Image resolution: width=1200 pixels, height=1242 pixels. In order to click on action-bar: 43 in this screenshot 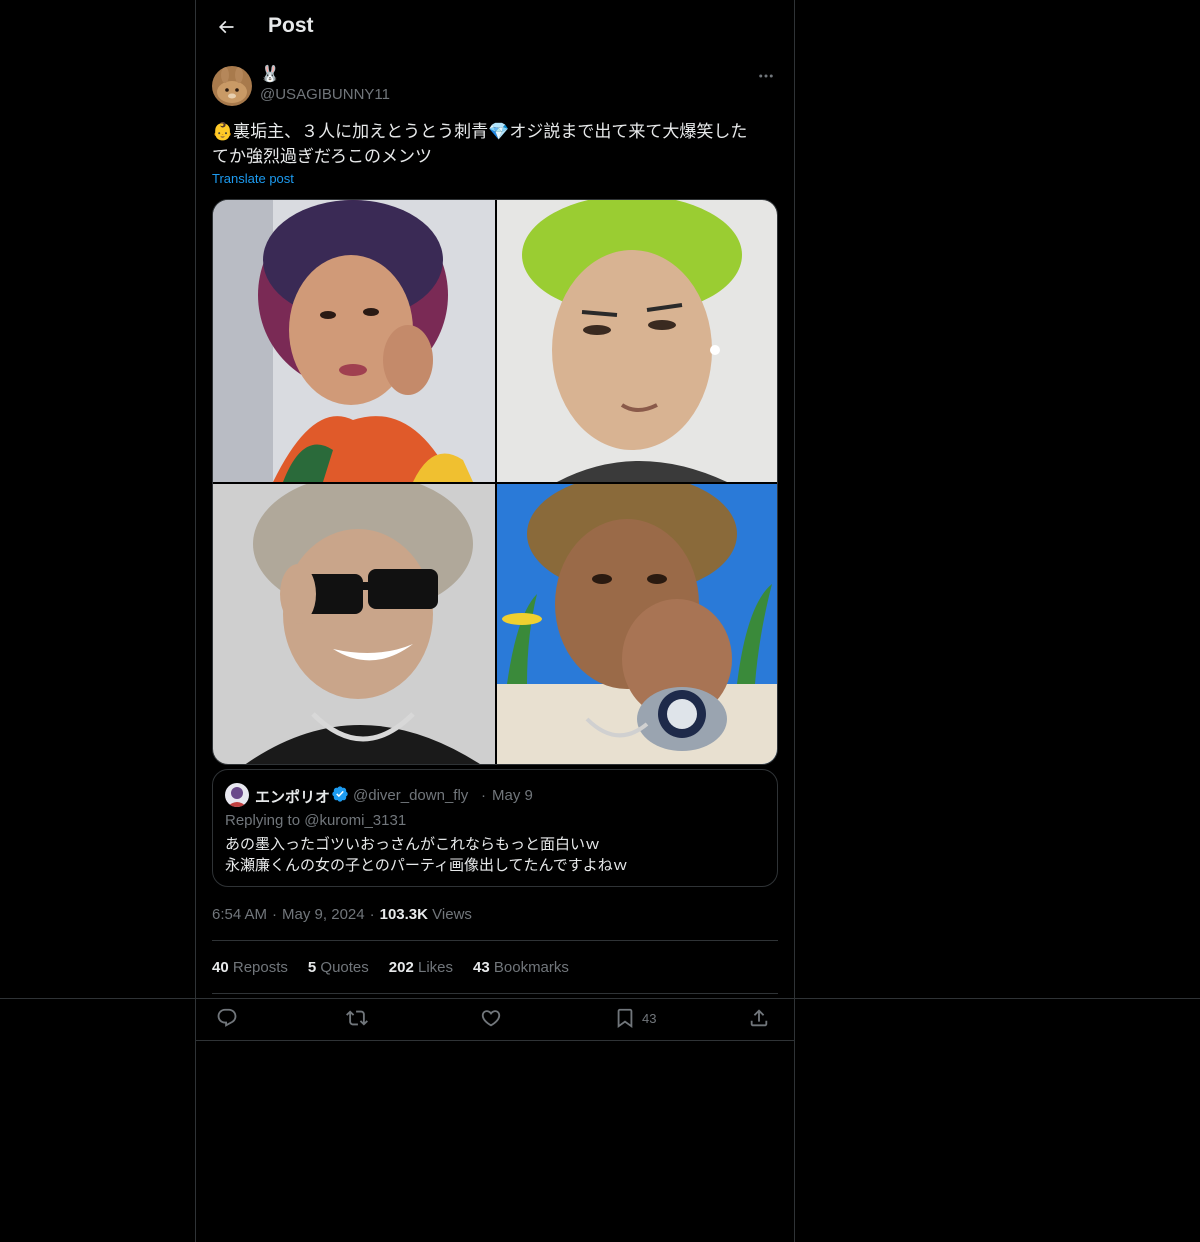, I will do `click(495, 1018)`.